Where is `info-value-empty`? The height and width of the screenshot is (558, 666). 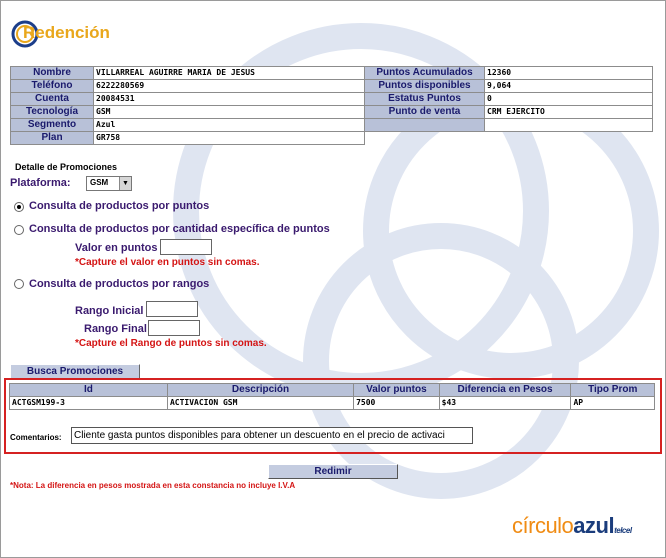
info-value-empty is located at coordinates (568, 125).